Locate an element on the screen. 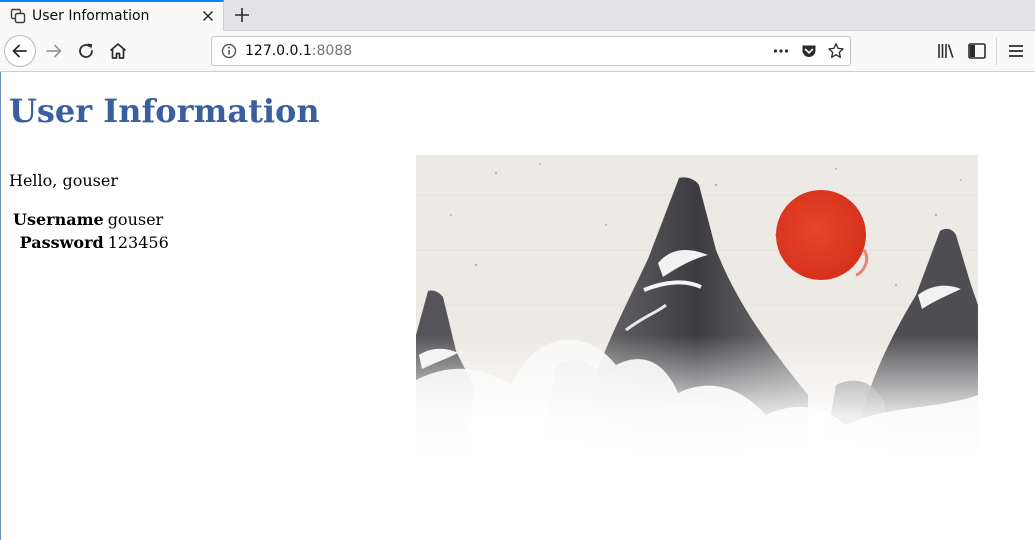 The image size is (1035, 540). info-icon is located at coordinates (229, 51).